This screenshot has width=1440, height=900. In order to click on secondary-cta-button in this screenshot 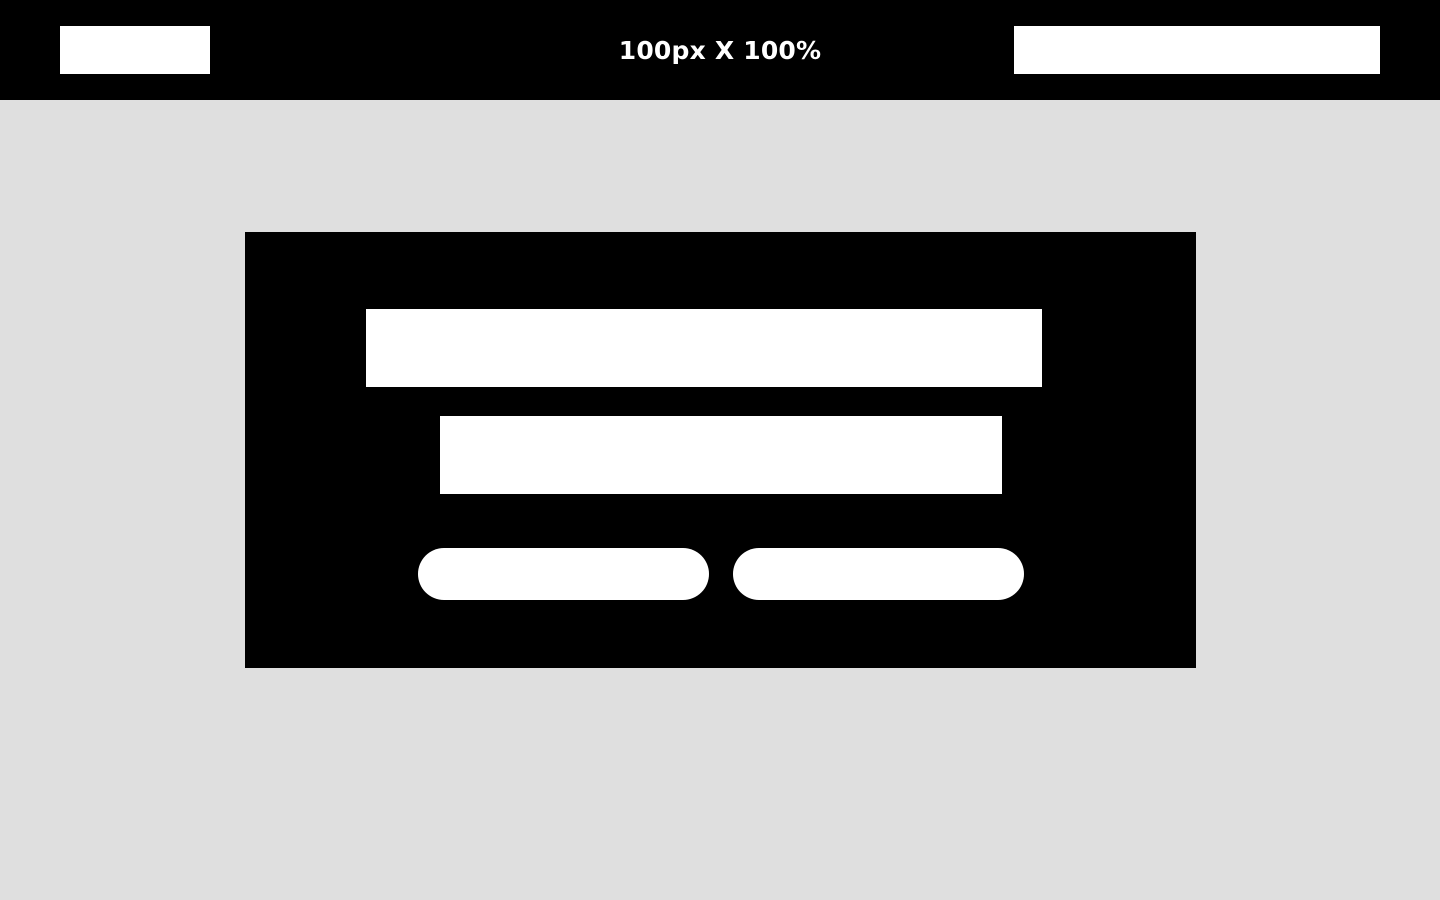, I will do `click(878, 574)`.